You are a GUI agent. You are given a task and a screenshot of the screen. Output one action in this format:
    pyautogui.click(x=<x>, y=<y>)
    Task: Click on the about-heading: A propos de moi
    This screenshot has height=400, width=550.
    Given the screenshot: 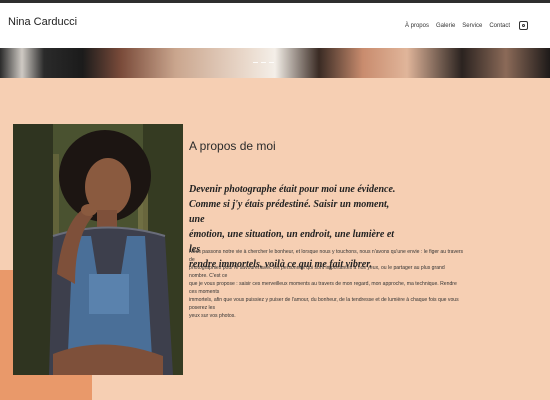 What is the action you would take?
    pyautogui.click(x=232, y=146)
    